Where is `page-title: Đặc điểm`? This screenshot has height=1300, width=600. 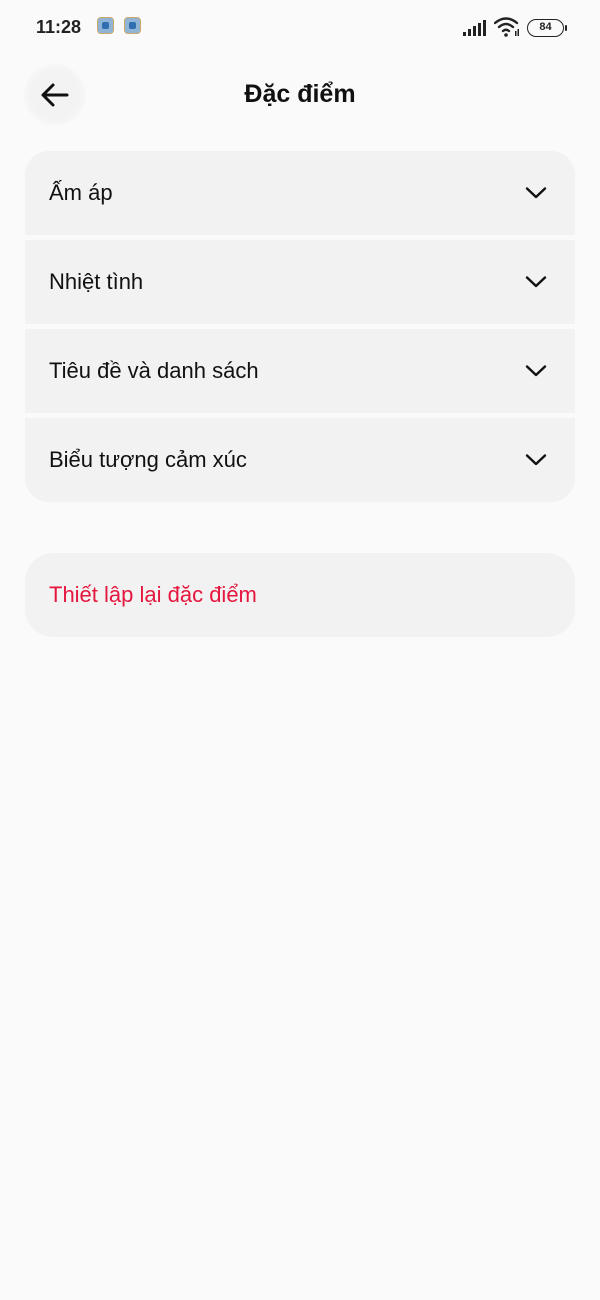
page-title: Đặc điểm is located at coordinates (300, 94).